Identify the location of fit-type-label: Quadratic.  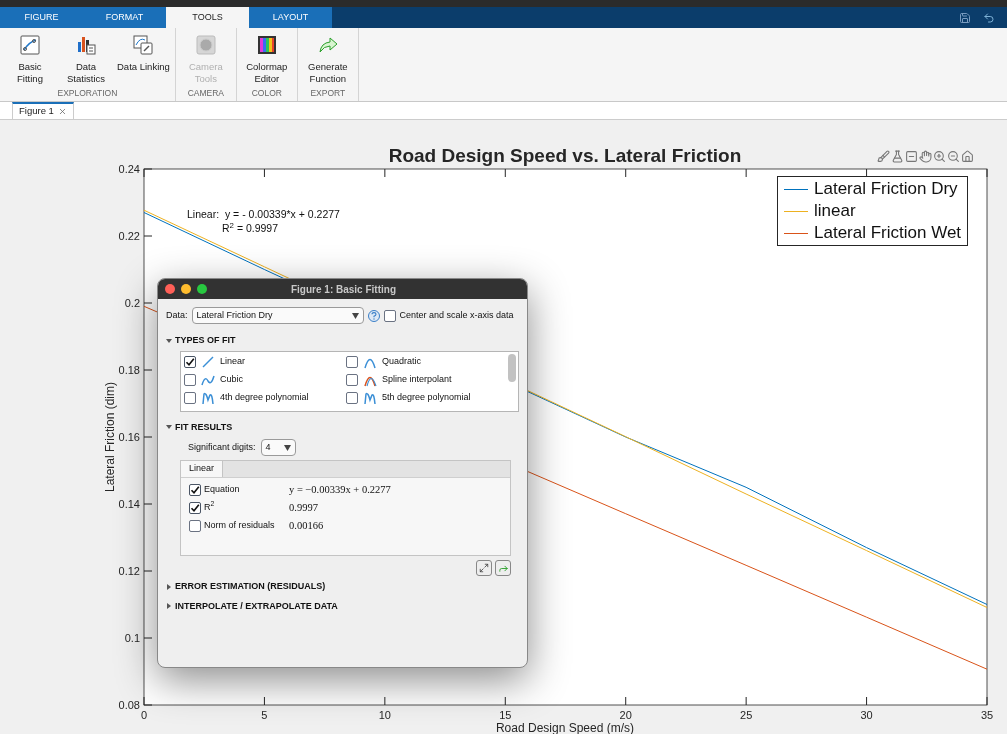
(402, 361).